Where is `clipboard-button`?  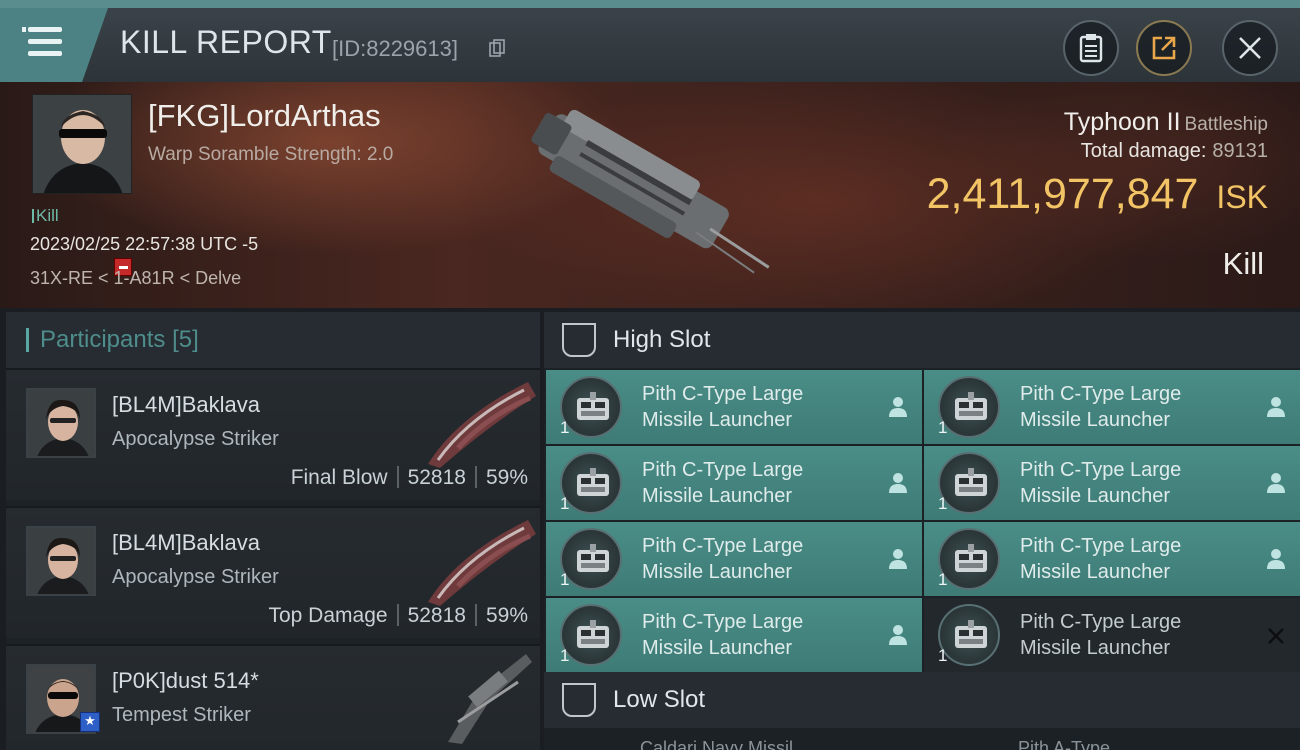
clipboard-button is located at coordinates (1091, 48).